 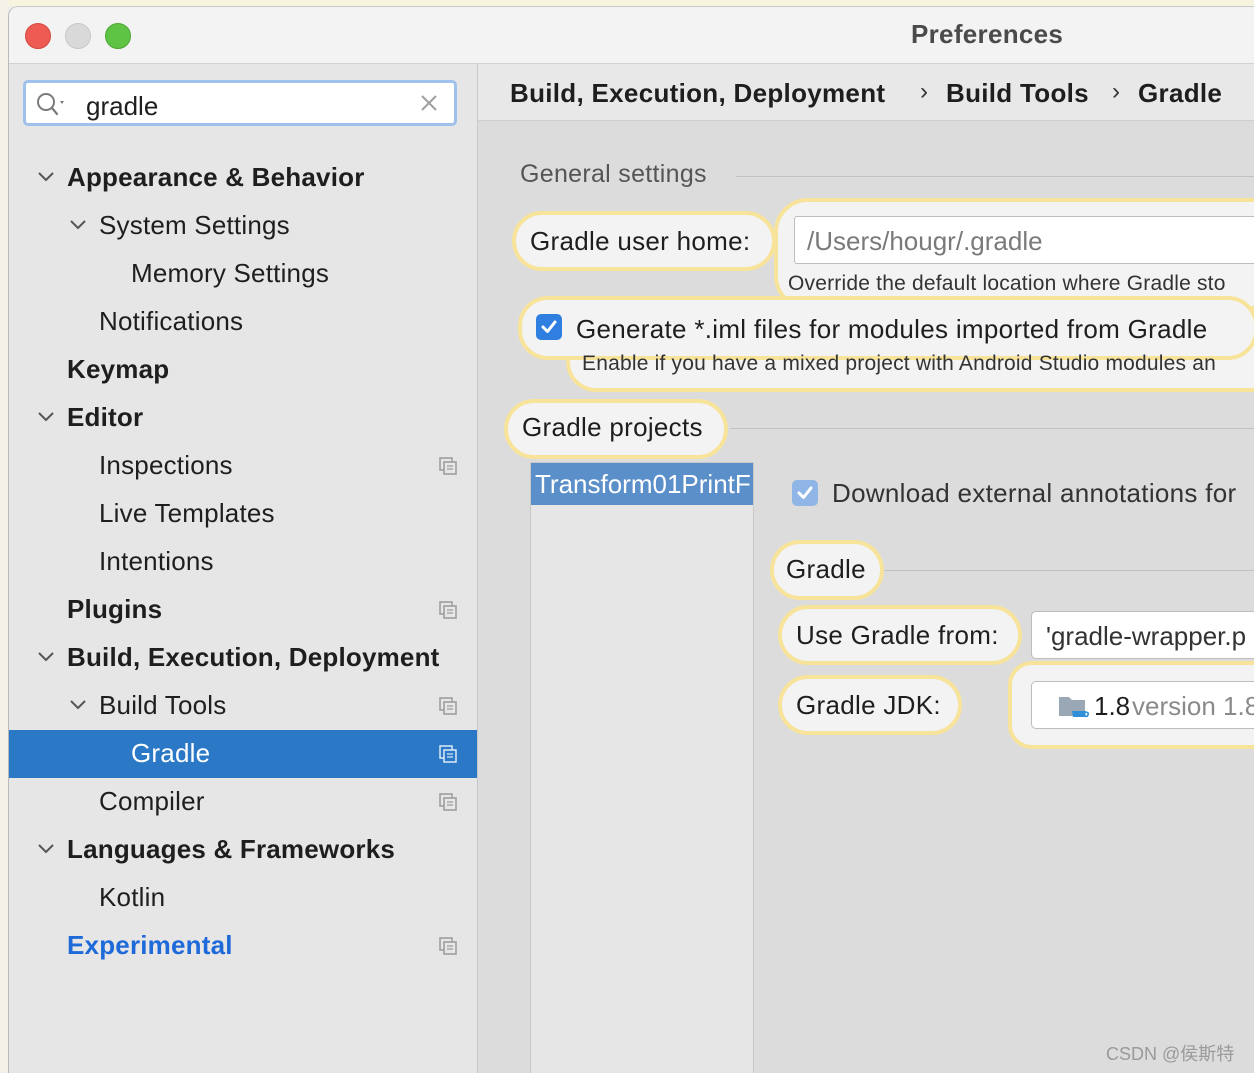 What do you see at coordinates (115, 609) in the screenshot?
I see `sidebar-item-label: Plugins` at bounding box center [115, 609].